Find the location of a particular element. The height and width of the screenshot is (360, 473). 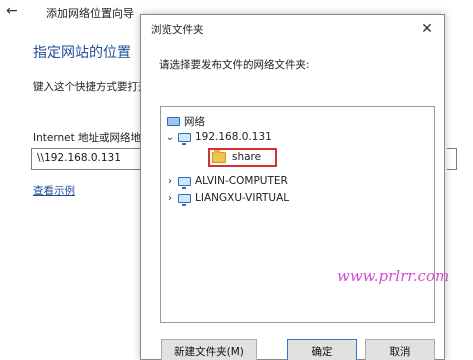

dialog-prompt: 请选择要发布文件的网络文件夹: is located at coordinates (234, 65).